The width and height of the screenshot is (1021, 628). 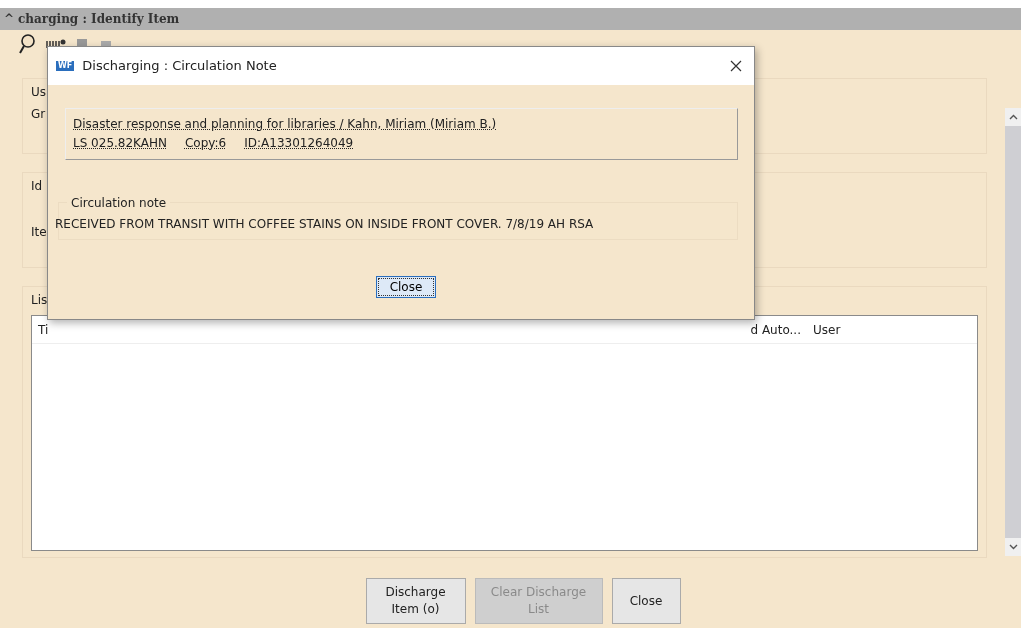 What do you see at coordinates (215, 144) in the screenshot?
I see `item-detail-link: Copy:6` at bounding box center [215, 144].